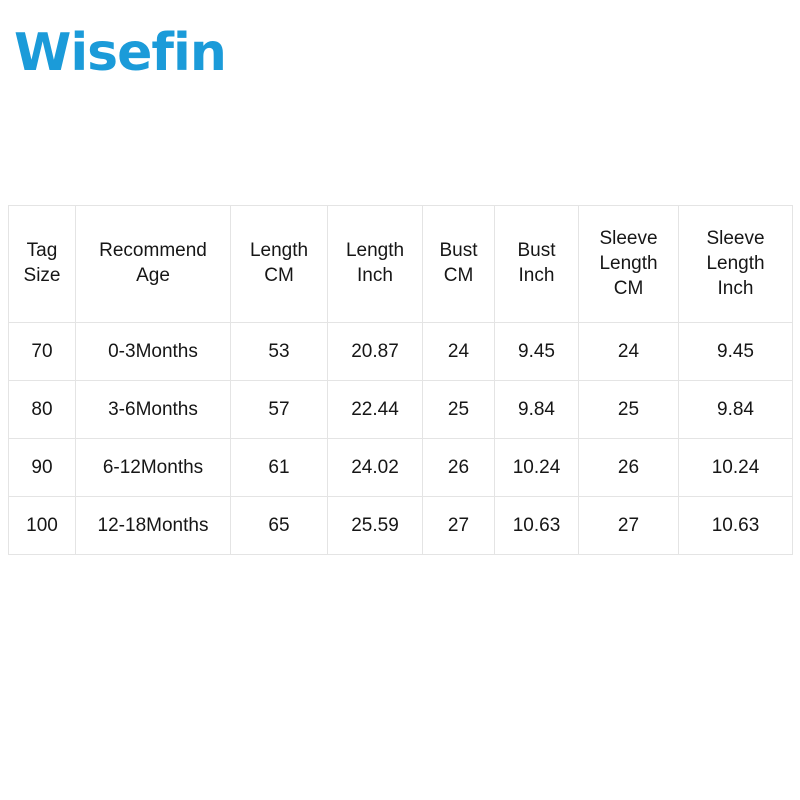  What do you see at coordinates (153, 467) in the screenshot?
I see `cell-recommend-age: 6-12Months` at bounding box center [153, 467].